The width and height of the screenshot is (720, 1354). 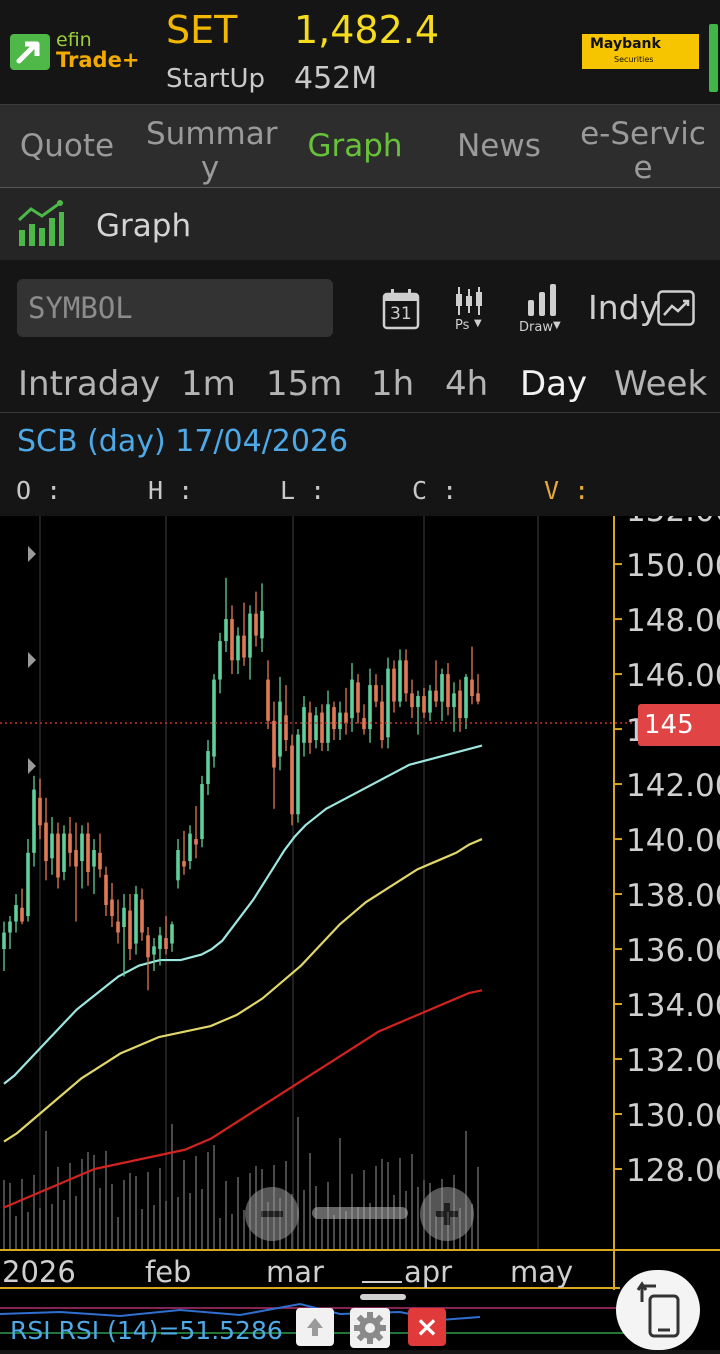 What do you see at coordinates (40, 223) in the screenshot?
I see `bar-chart-icon` at bounding box center [40, 223].